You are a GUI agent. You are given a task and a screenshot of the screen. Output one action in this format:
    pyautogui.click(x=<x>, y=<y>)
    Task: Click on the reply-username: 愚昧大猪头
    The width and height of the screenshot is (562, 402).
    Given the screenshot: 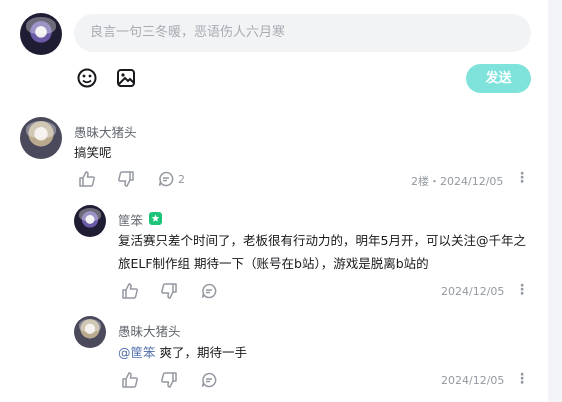 What is the action you would take?
    pyautogui.click(x=149, y=330)
    